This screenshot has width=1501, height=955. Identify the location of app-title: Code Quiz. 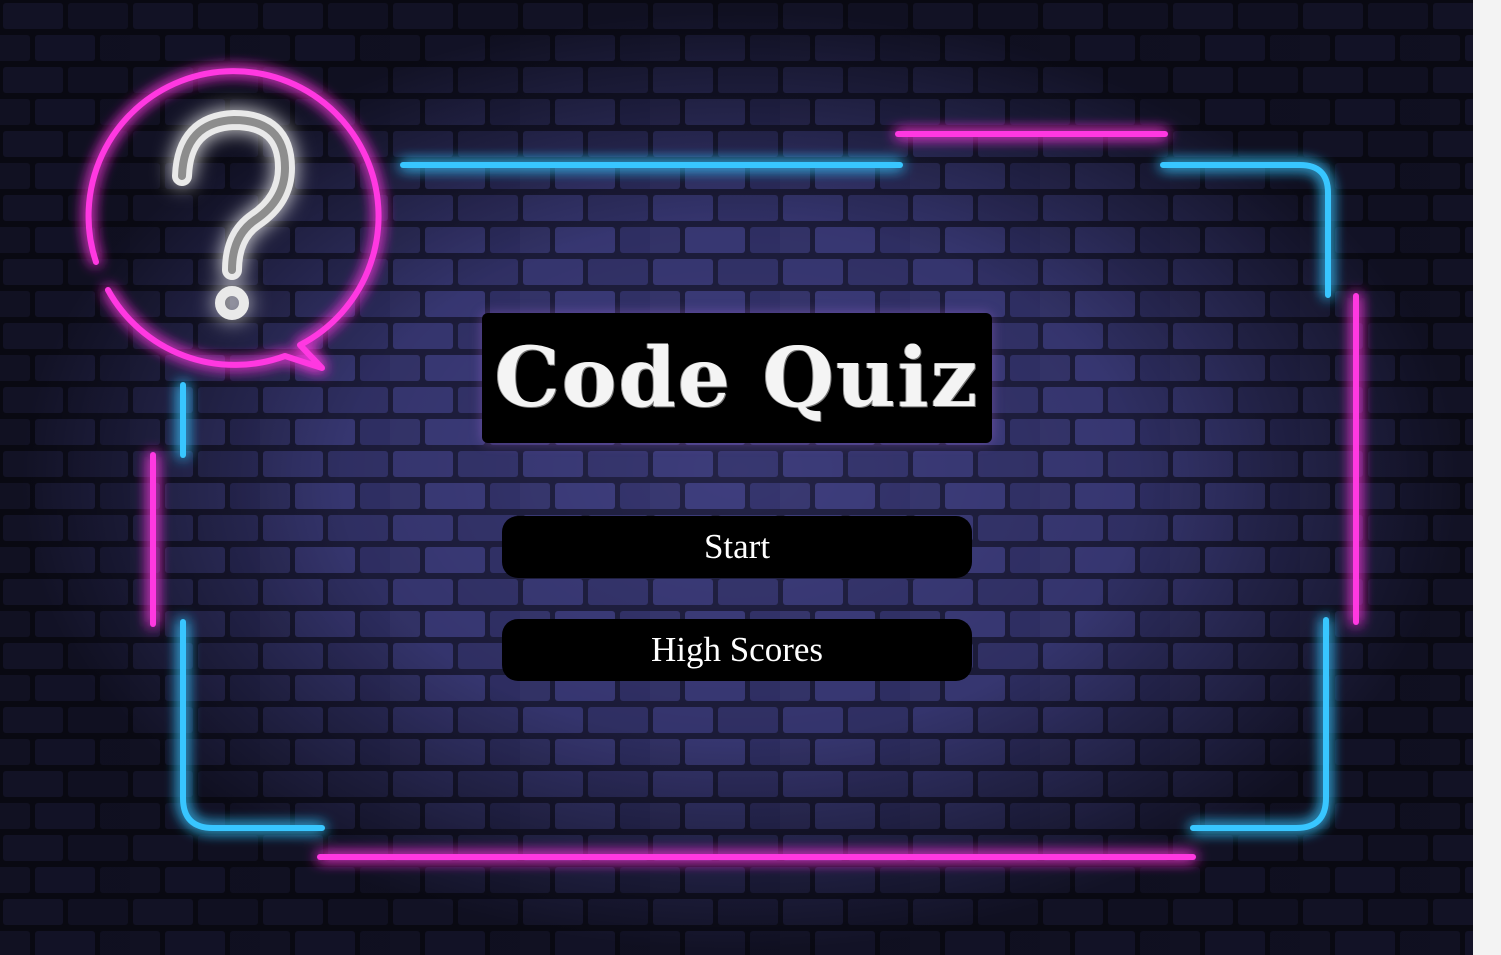
(737, 378).